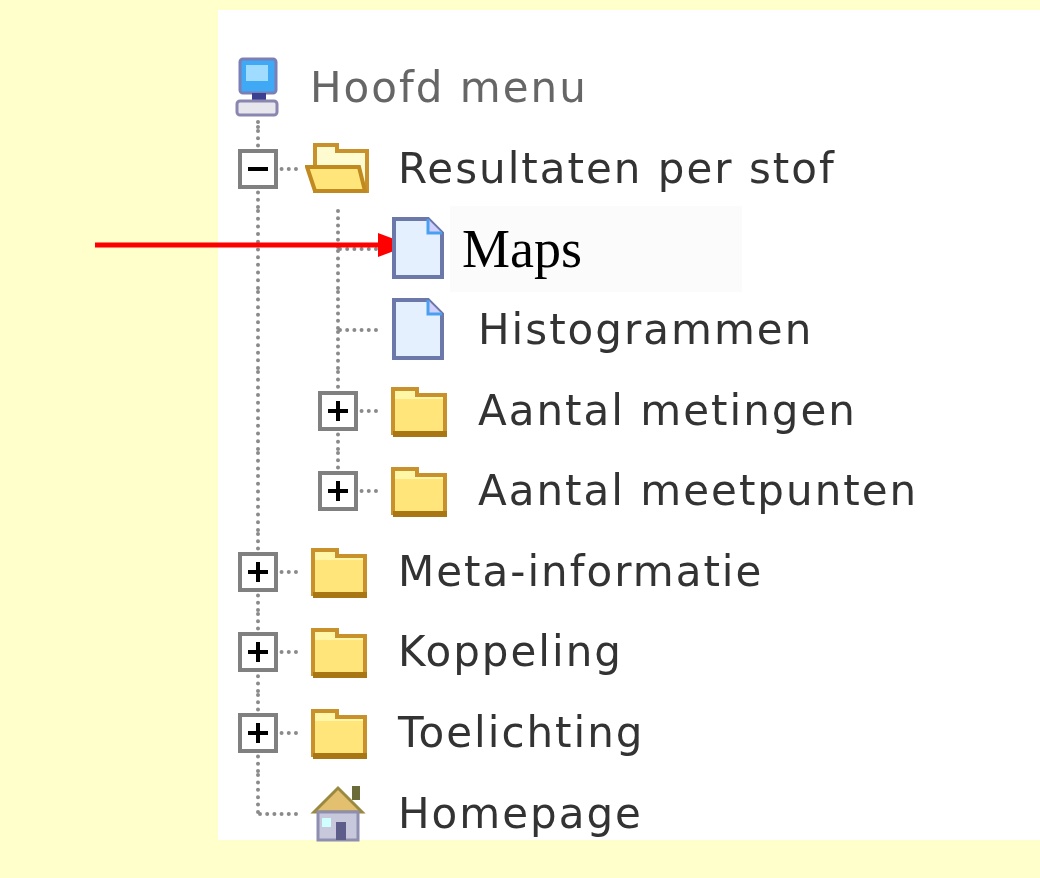 The width and height of the screenshot is (1040, 878). What do you see at coordinates (521, 733) in the screenshot?
I see `tree-item: Toelichting` at bounding box center [521, 733].